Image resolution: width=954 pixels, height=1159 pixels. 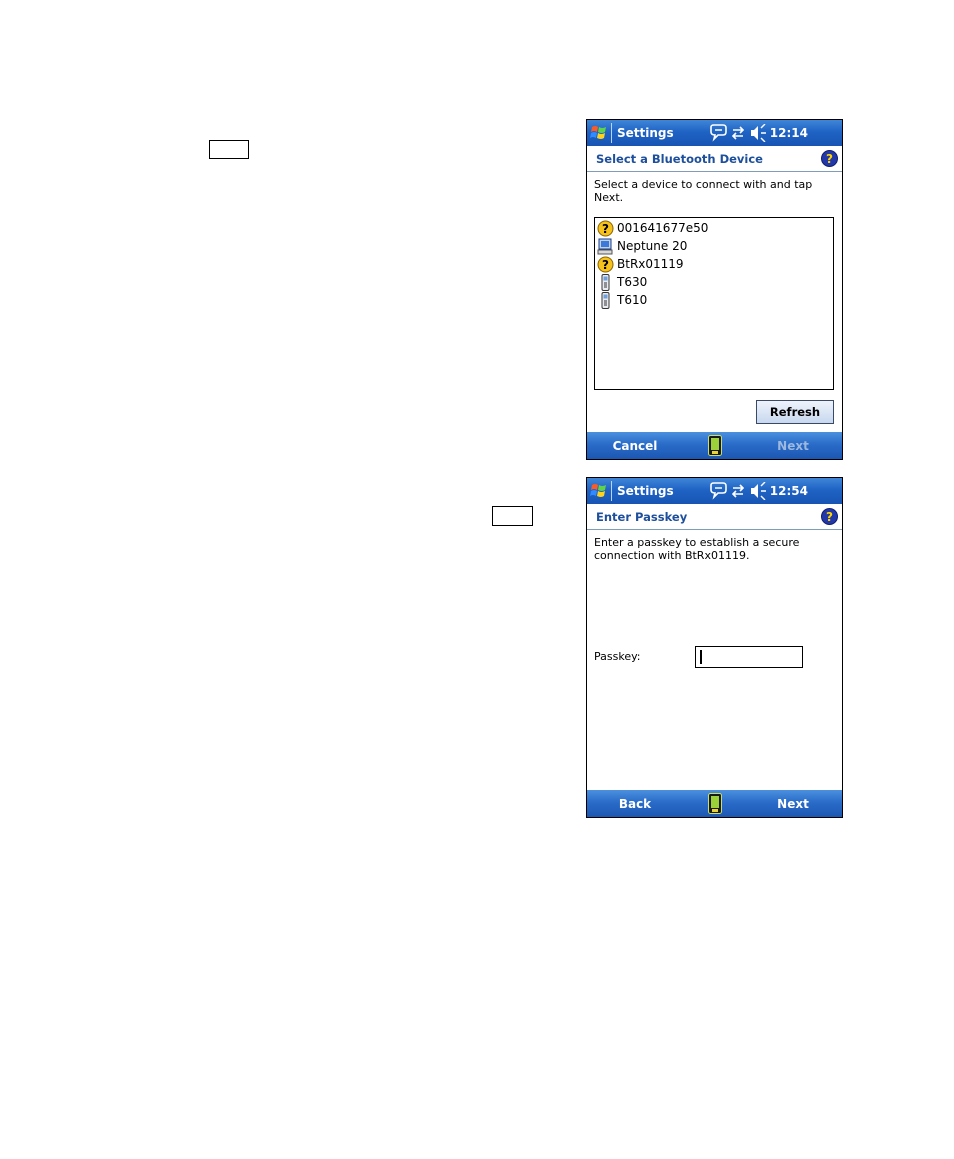 I want to click on callout-box-top, so click(x=229, y=149).